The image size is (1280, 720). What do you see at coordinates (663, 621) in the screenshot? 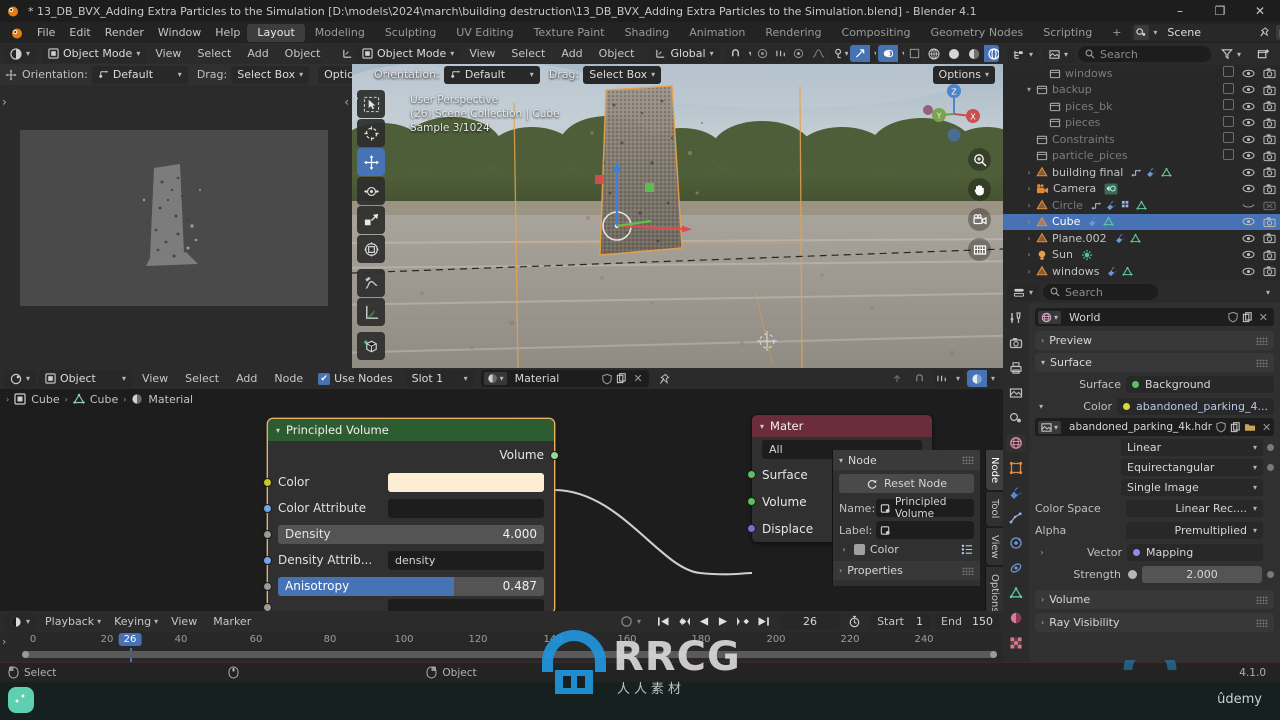
I see `jump-to-start-icon` at bounding box center [663, 621].